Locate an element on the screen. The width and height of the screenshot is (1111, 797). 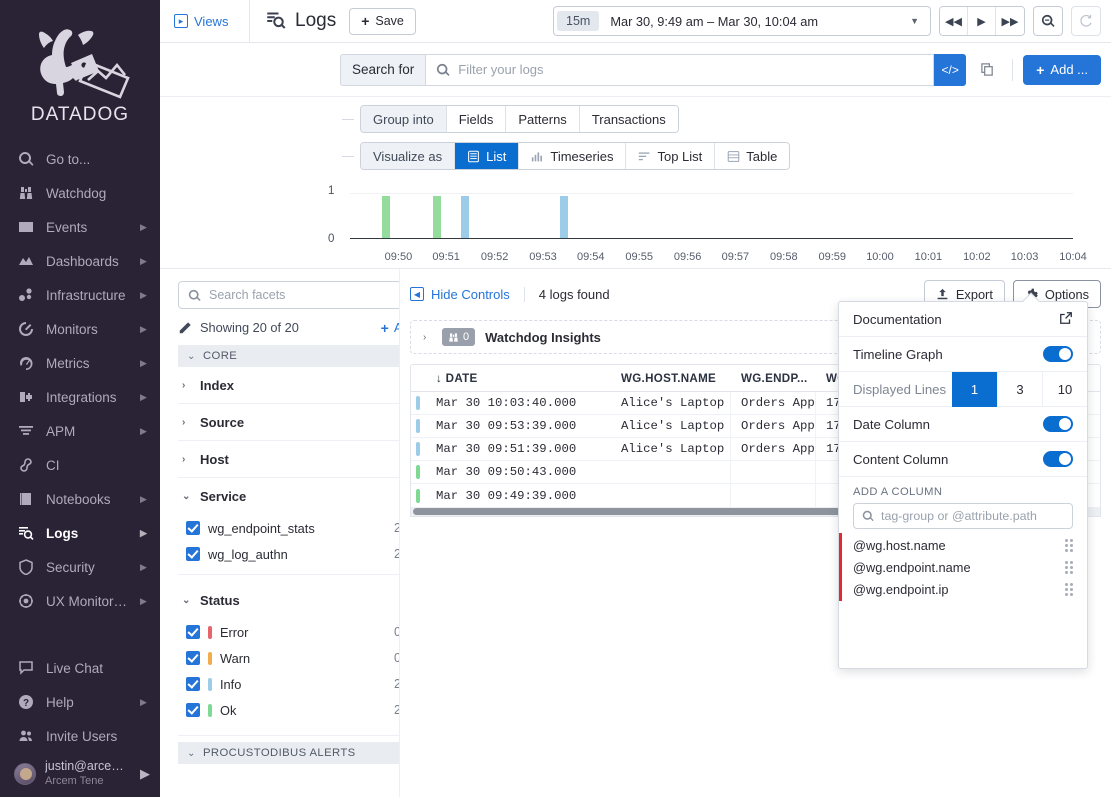
step-forward-button: ▶▶ is located at coordinates (1010, 21).